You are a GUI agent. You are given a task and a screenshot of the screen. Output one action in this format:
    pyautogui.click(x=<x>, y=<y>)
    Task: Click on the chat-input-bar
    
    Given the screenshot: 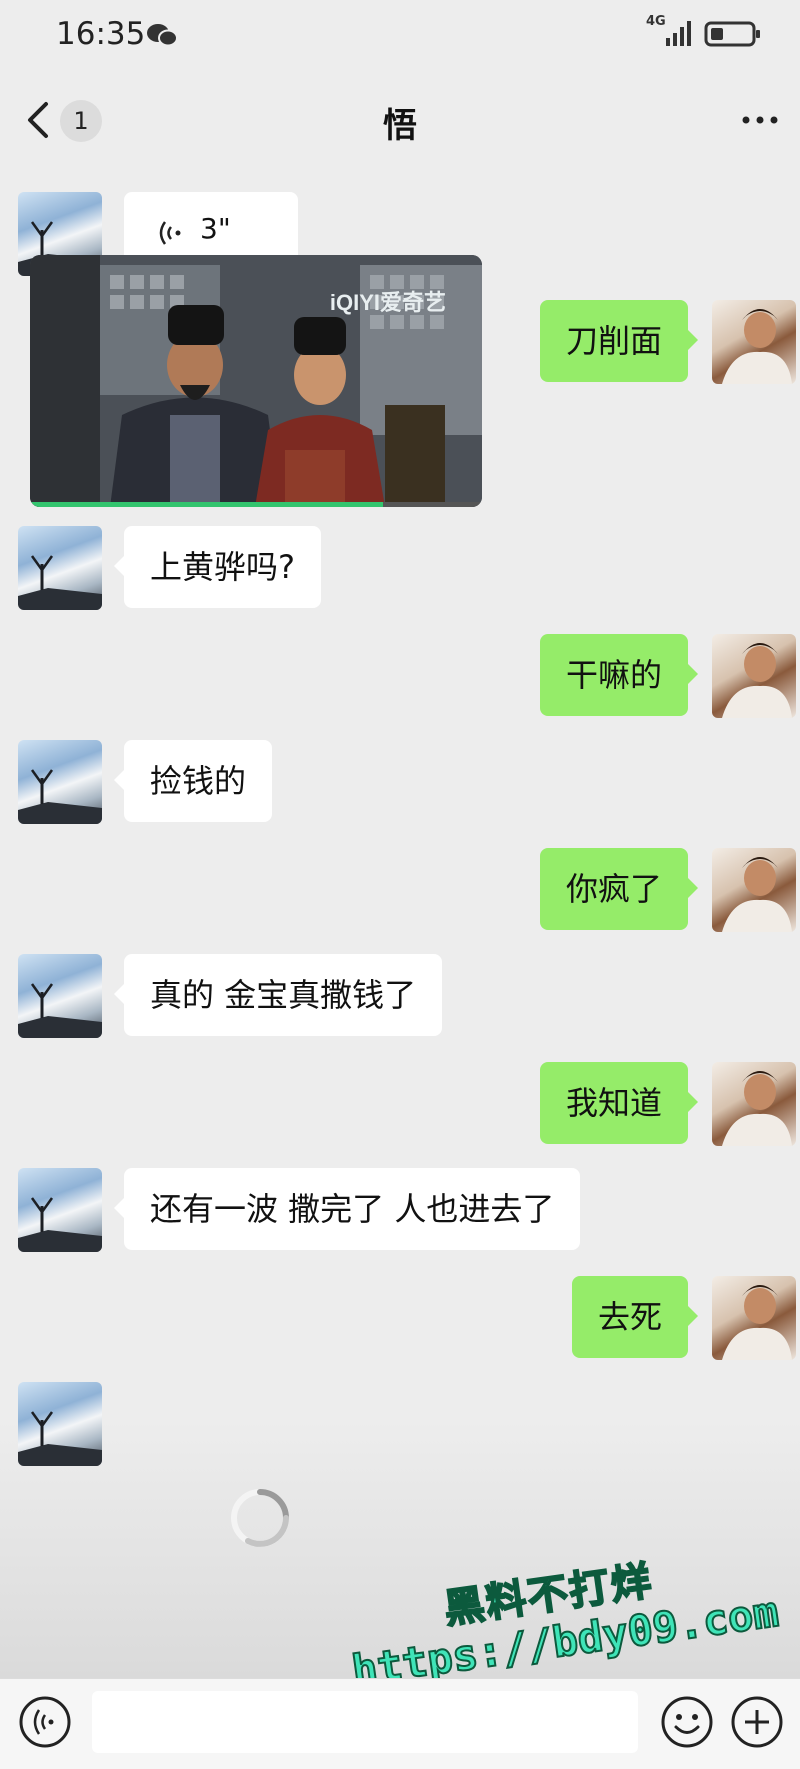 What is the action you would take?
    pyautogui.click(x=400, y=1723)
    